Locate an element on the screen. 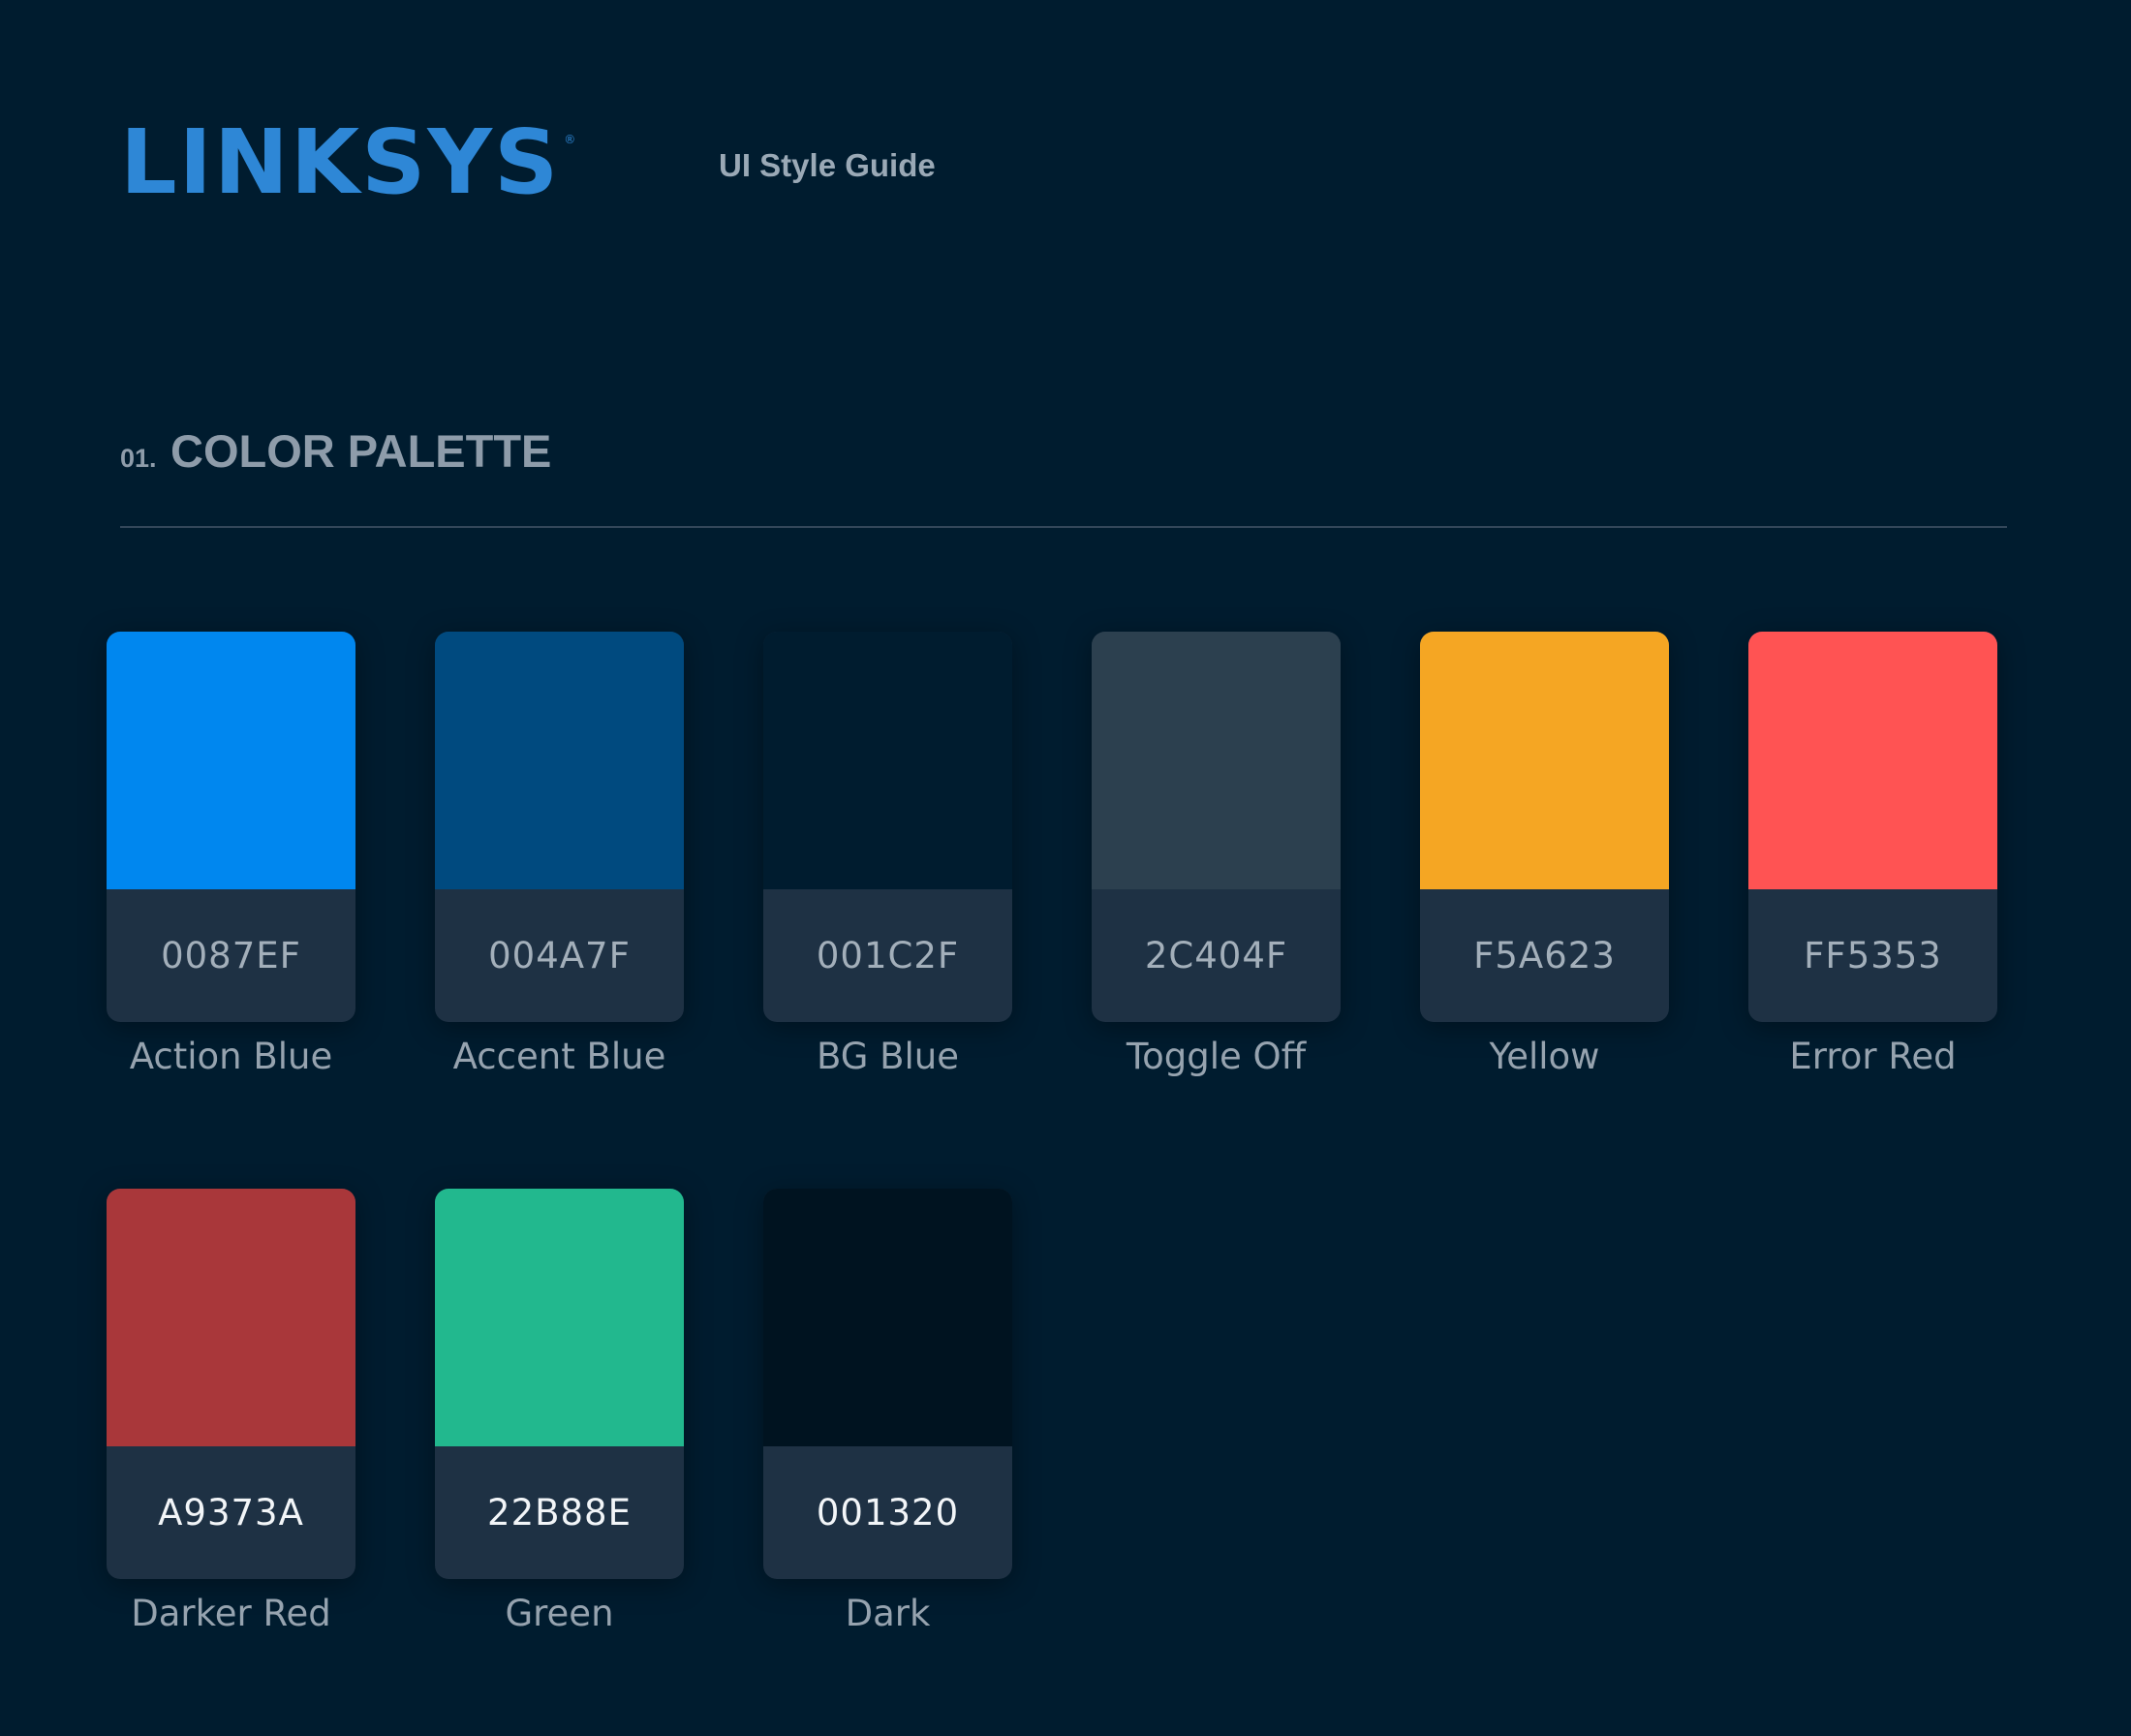 The image size is (2131, 1736). swatch-name: Action Blue is located at coordinates (231, 1056).